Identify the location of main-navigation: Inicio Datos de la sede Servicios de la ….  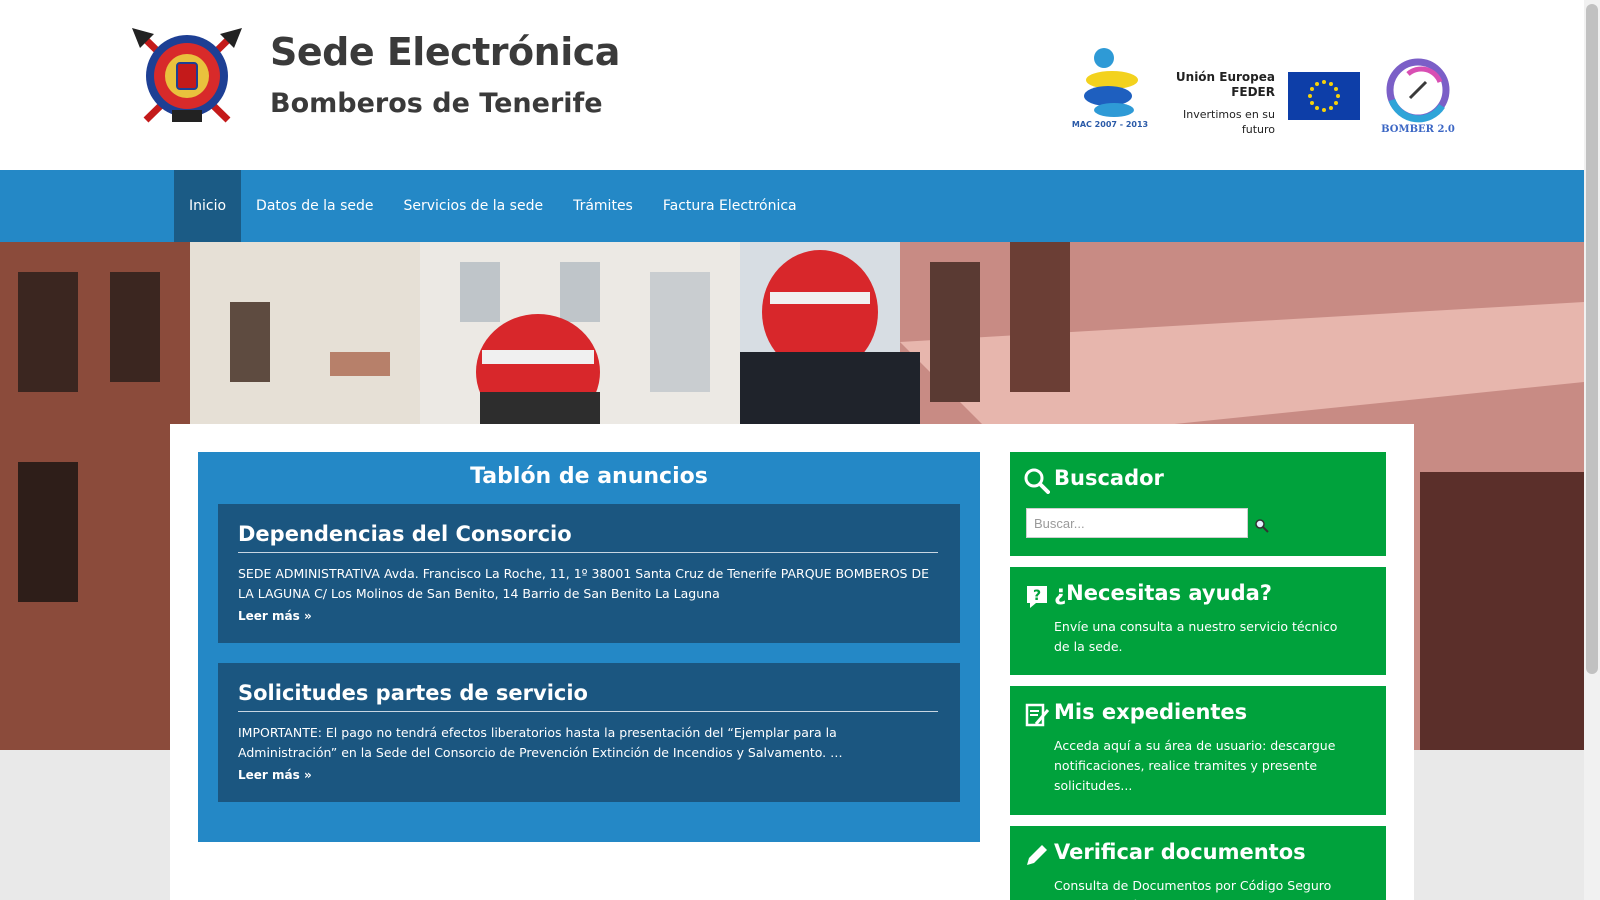
(792, 206).